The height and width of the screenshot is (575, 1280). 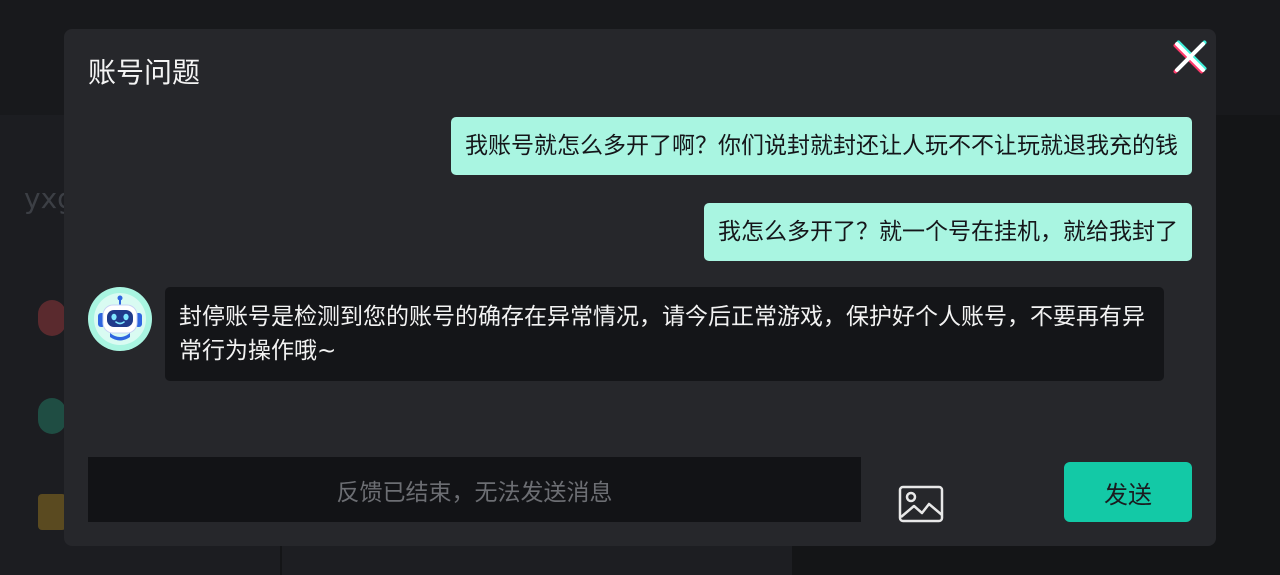 I want to click on close-button, so click(x=1190, y=57).